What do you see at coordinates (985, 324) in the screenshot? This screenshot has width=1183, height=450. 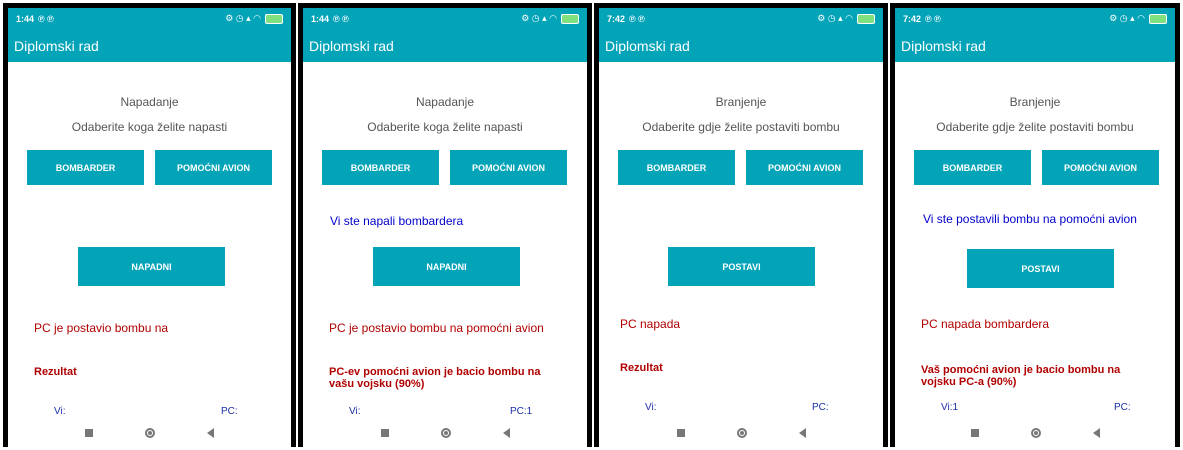 I see `pc-message: PC napada bombardera` at bounding box center [985, 324].